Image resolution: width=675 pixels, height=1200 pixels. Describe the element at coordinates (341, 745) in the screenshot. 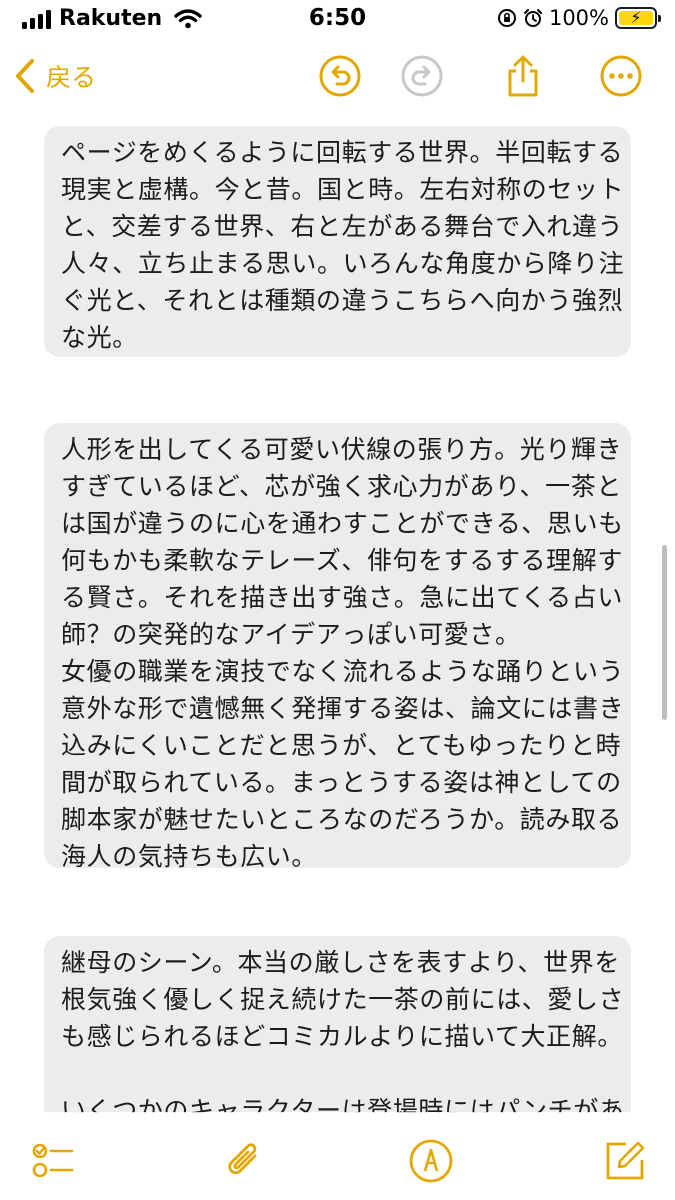

I see `note-line: 込みにくいことだと思うが、とてもゆったりと時` at that location.